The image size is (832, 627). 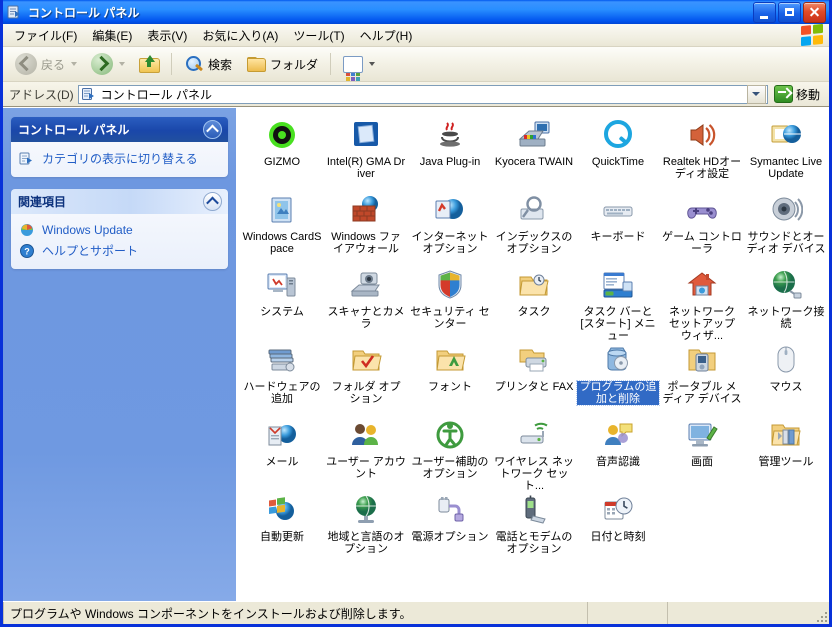 What do you see at coordinates (534, 303) in the screenshot?
I see `item-scheduled-tasks: タスク` at bounding box center [534, 303].